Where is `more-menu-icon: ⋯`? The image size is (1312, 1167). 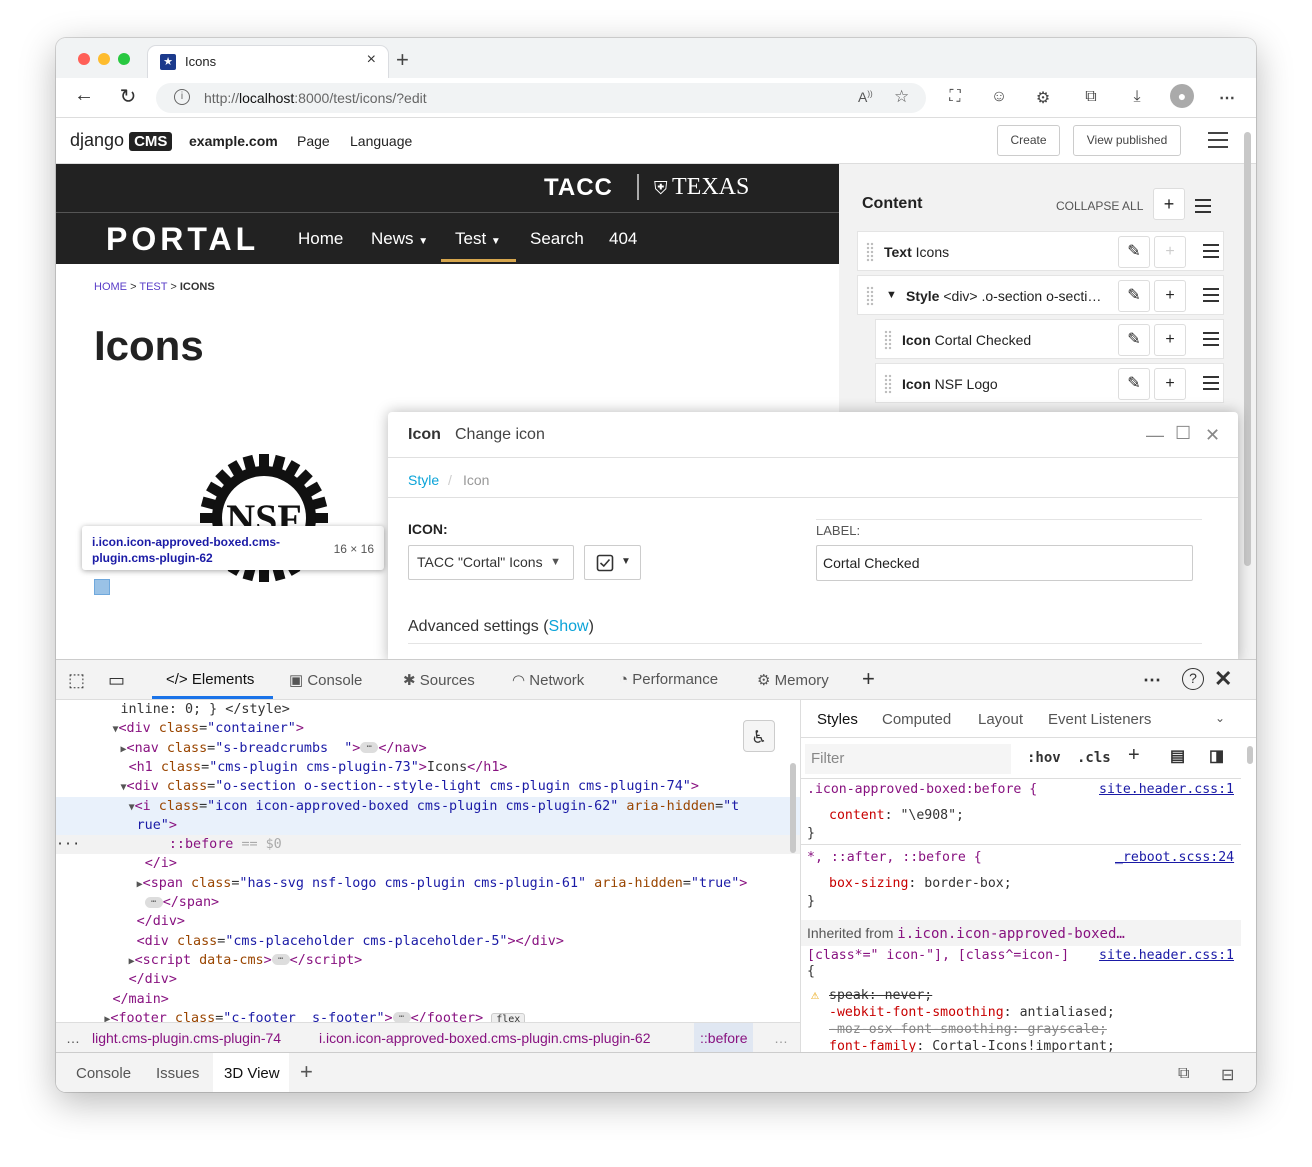 more-menu-icon: ⋯ is located at coordinates (1227, 98).